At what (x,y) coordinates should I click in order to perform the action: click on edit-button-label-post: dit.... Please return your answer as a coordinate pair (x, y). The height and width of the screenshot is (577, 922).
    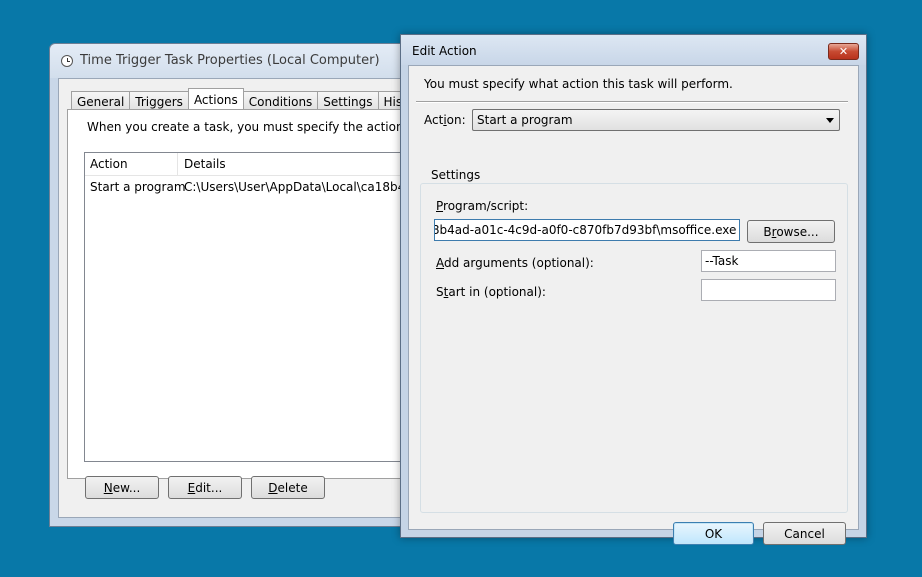
    Looking at the image, I should click on (209, 487).